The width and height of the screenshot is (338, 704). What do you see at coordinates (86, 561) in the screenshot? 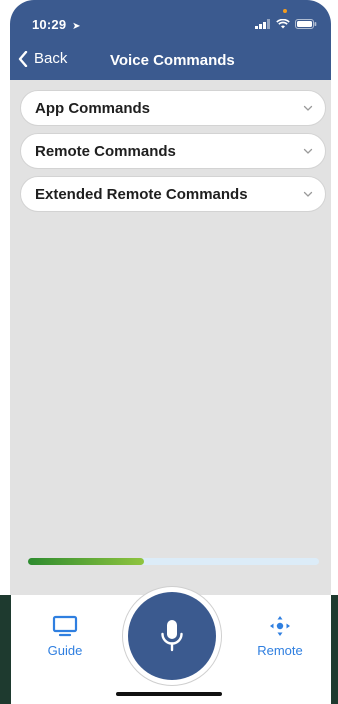
I see `progress-fill` at bounding box center [86, 561].